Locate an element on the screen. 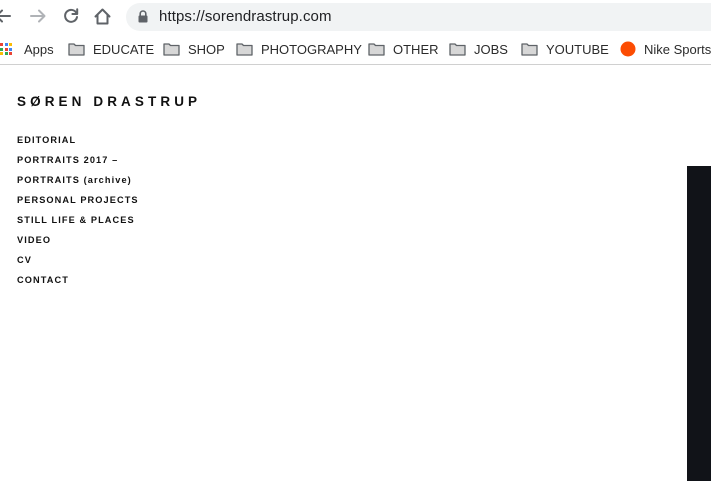  bookmark-youtube: YOUTUBE is located at coordinates (565, 49).